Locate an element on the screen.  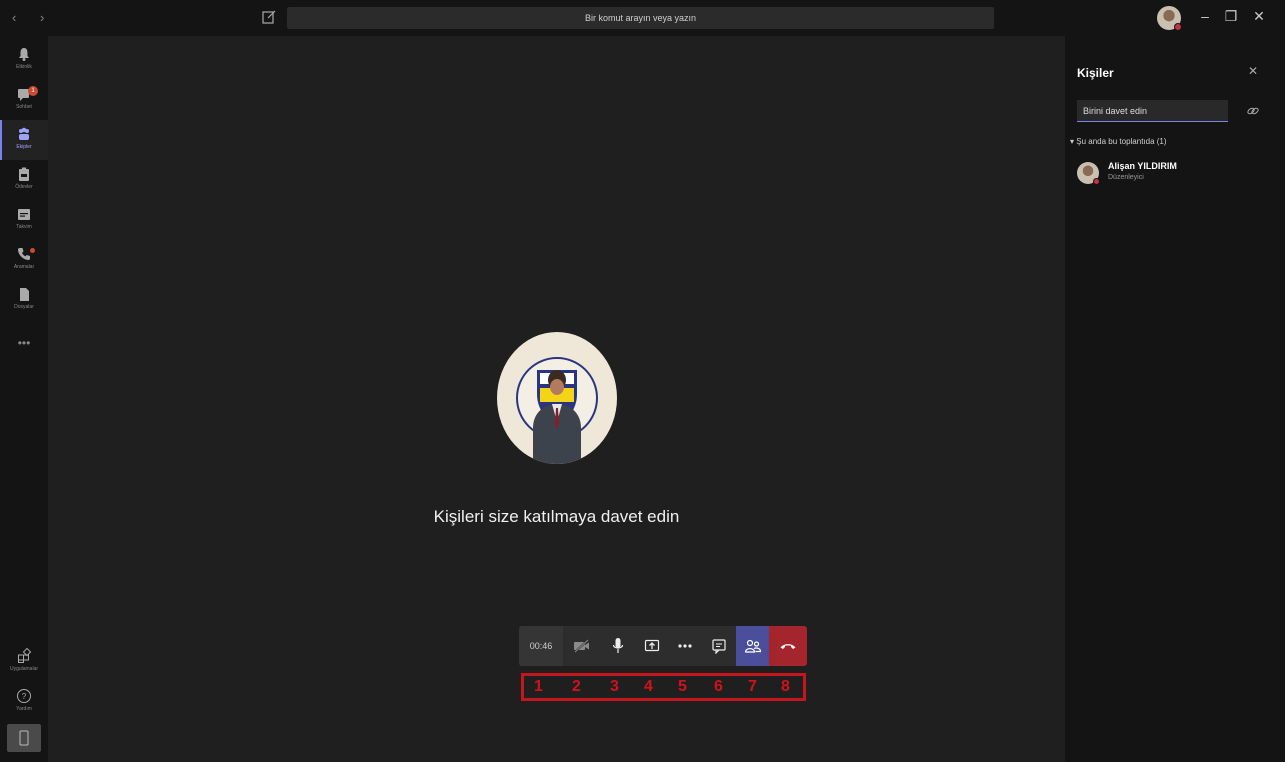
rail-item-files: Dosyalar is located at coordinates (24, 300).